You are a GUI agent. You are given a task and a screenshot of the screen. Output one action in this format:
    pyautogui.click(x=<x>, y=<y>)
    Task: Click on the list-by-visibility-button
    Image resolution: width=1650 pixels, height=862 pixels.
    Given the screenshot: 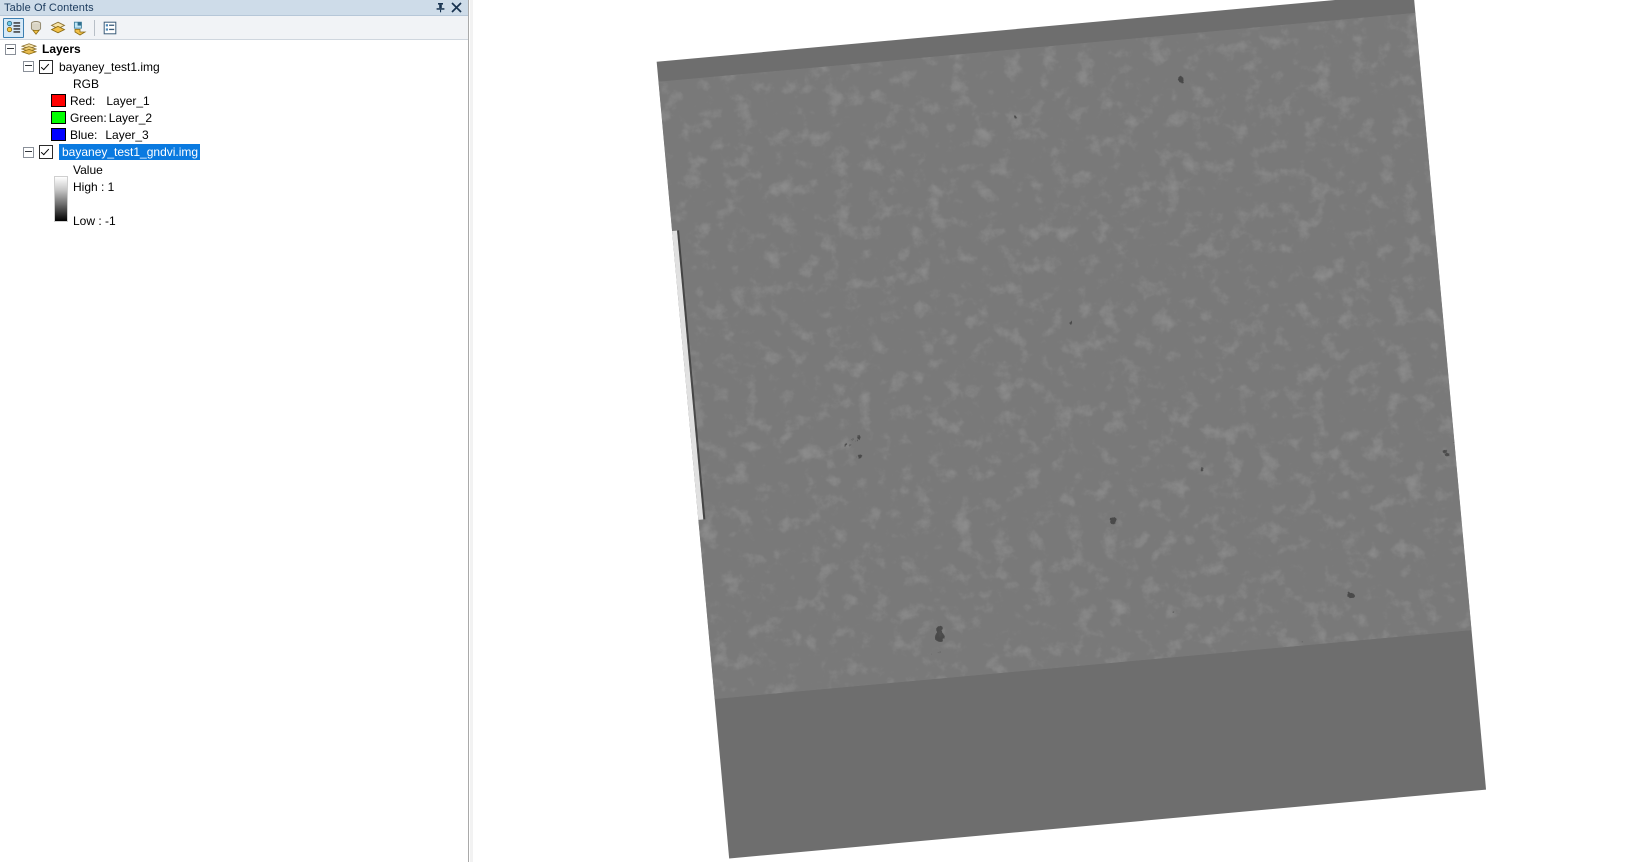 What is the action you would take?
    pyautogui.click(x=57, y=28)
    